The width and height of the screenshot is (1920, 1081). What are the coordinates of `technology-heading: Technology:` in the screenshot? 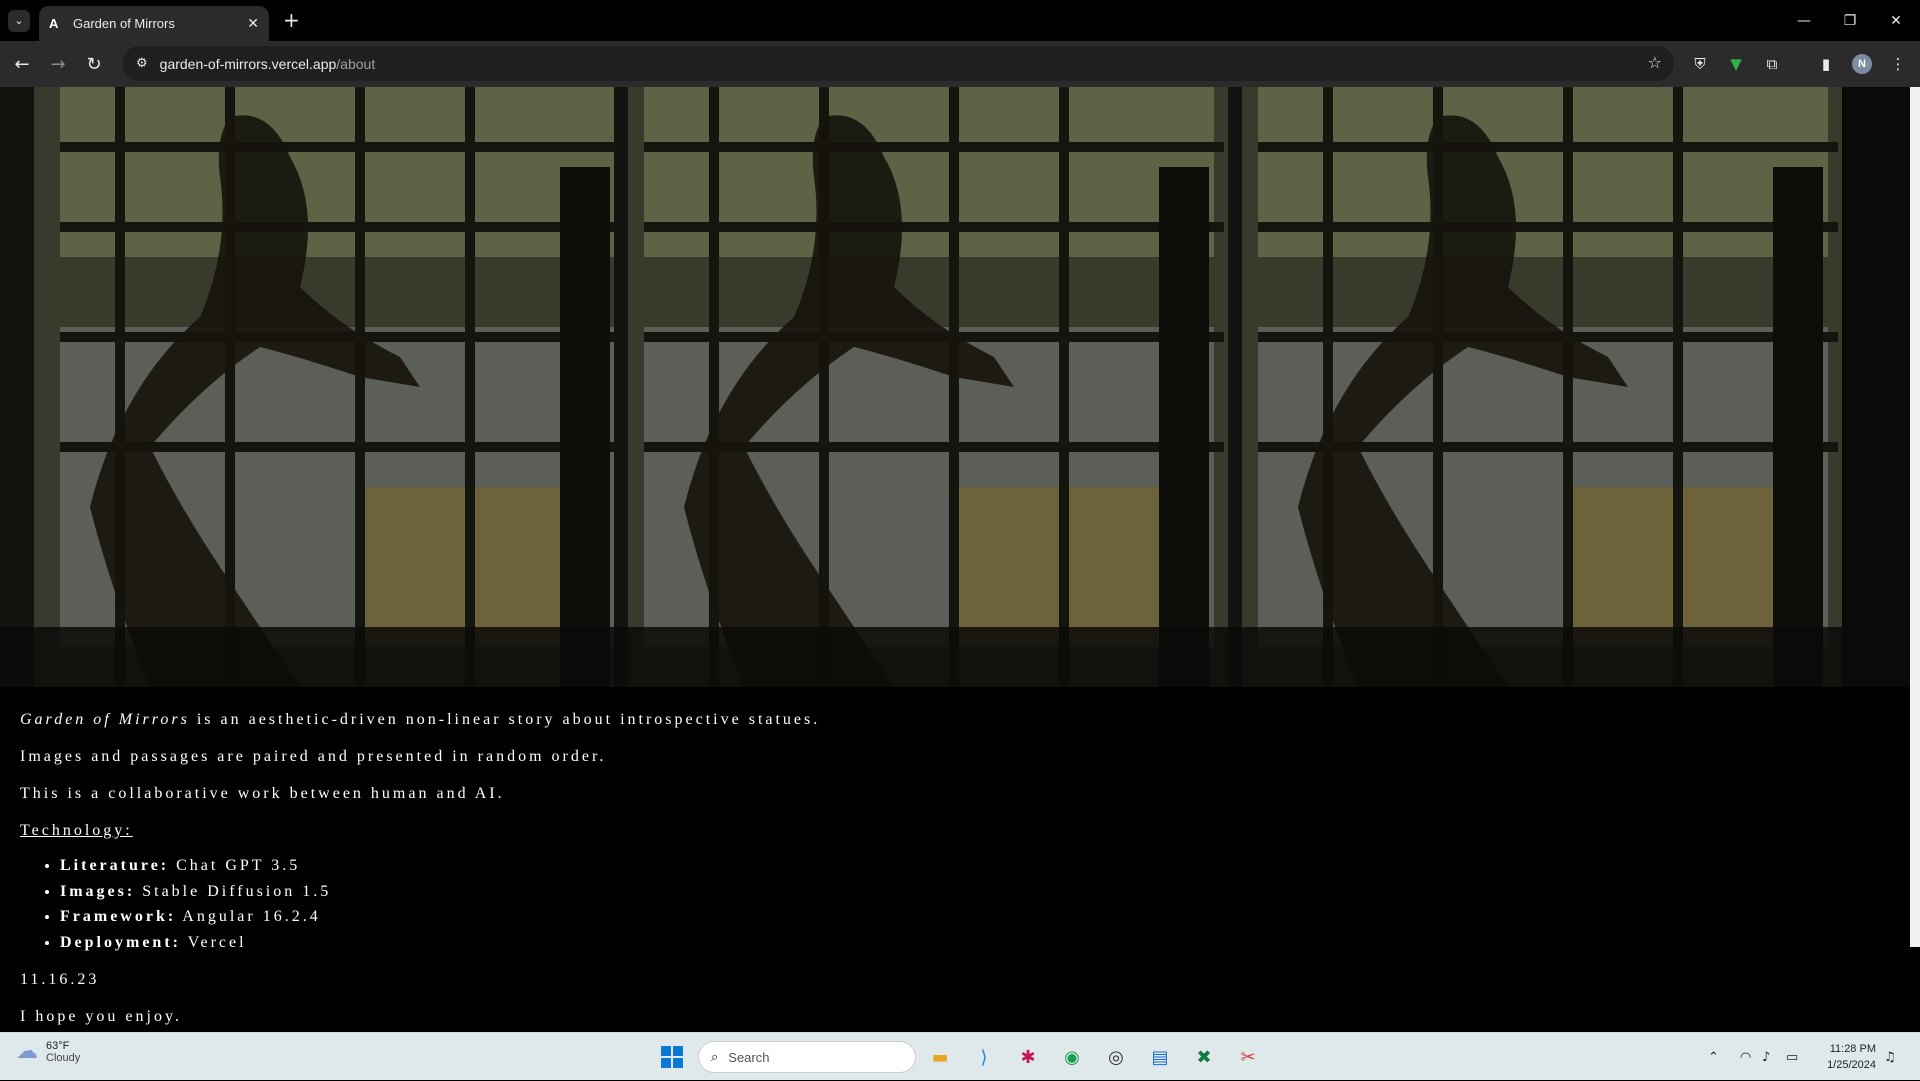 It's located at (76, 830).